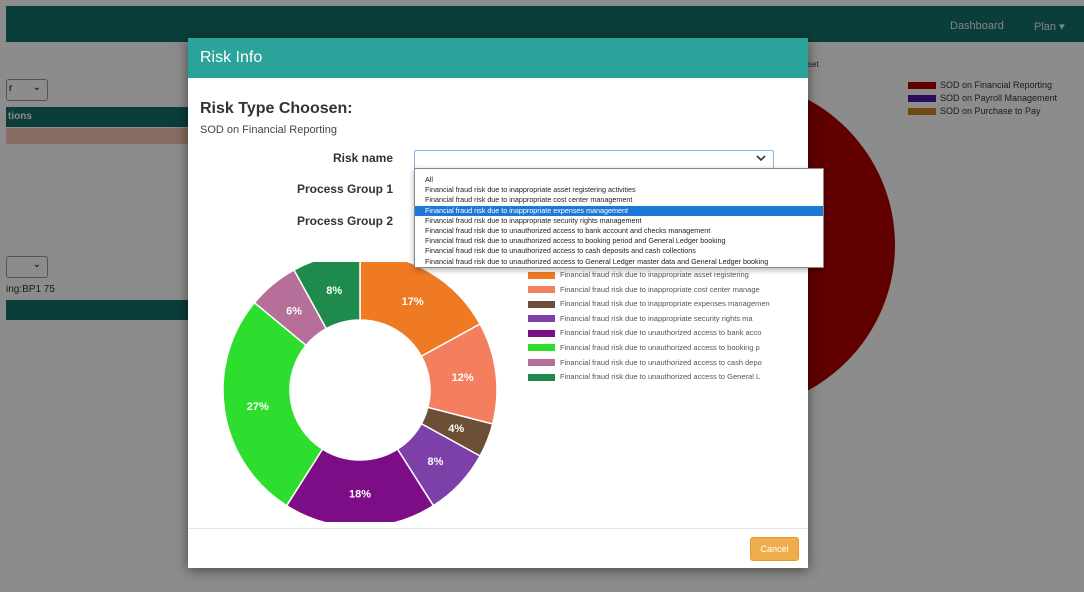 This screenshot has width=1084, height=592. What do you see at coordinates (231, 57) in the screenshot?
I see `modal-title: Risk Info` at bounding box center [231, 57].